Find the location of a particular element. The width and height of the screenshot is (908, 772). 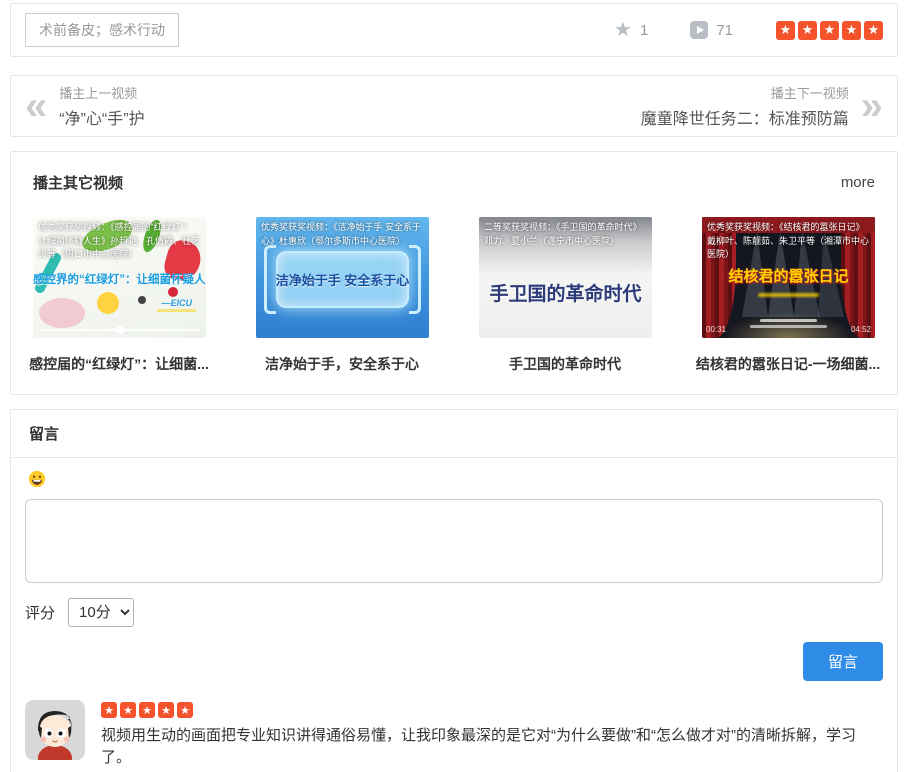

thumbnail-art-title: 感控界的“红绿灯”：让细菌怀疑人生 is located at coordinates (119, 280).